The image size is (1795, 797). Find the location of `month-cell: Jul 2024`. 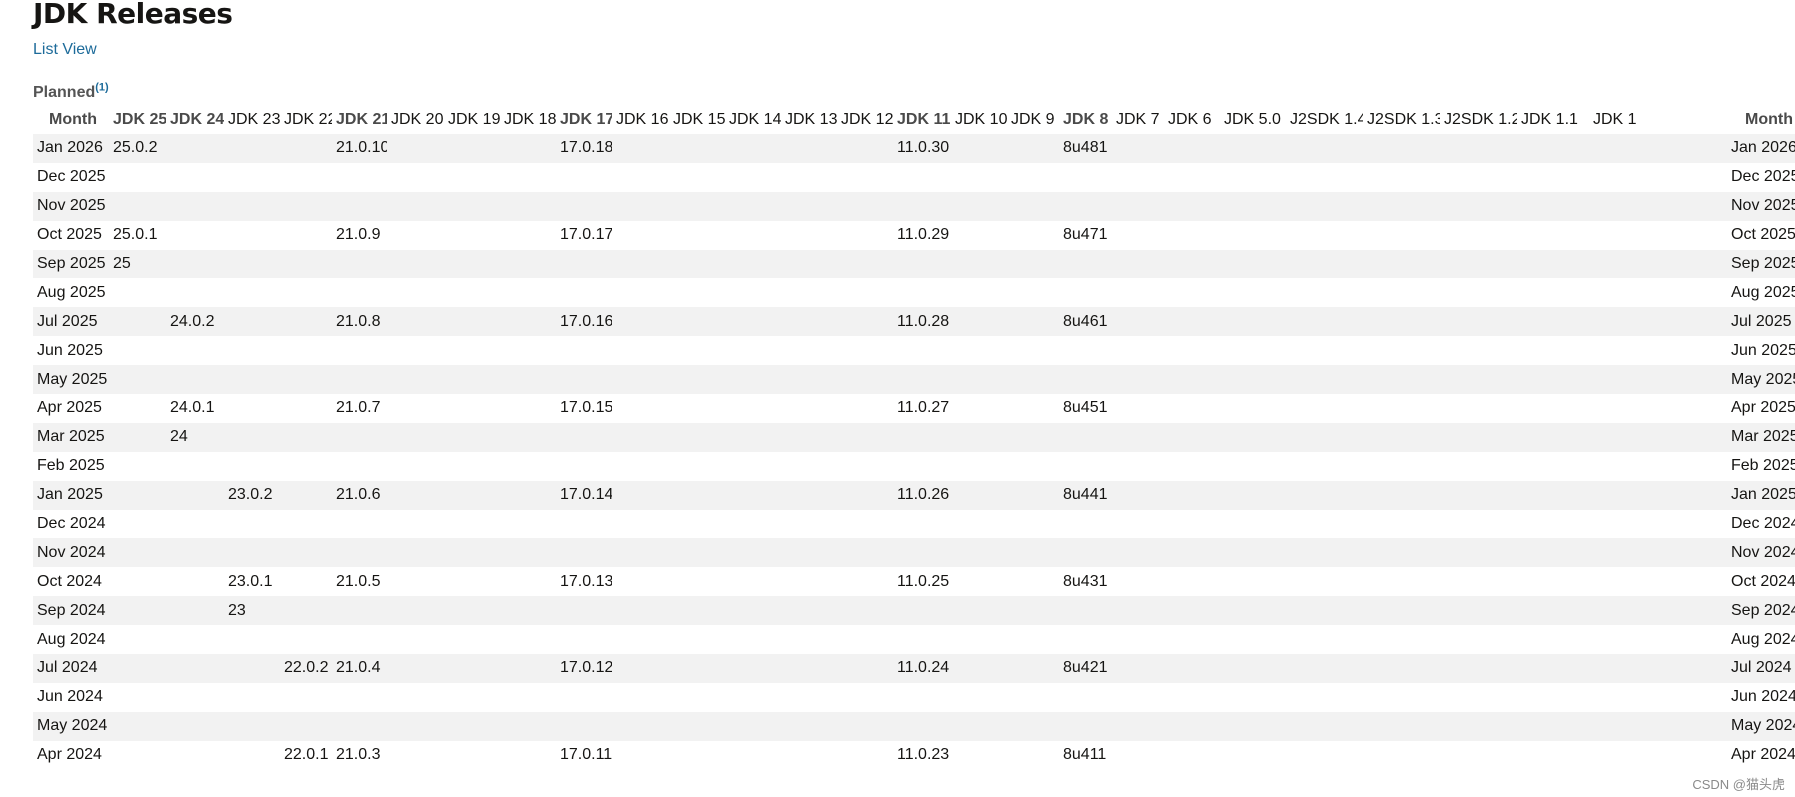

month-cell: Jul 2024 is located at coordinates (71, 668).